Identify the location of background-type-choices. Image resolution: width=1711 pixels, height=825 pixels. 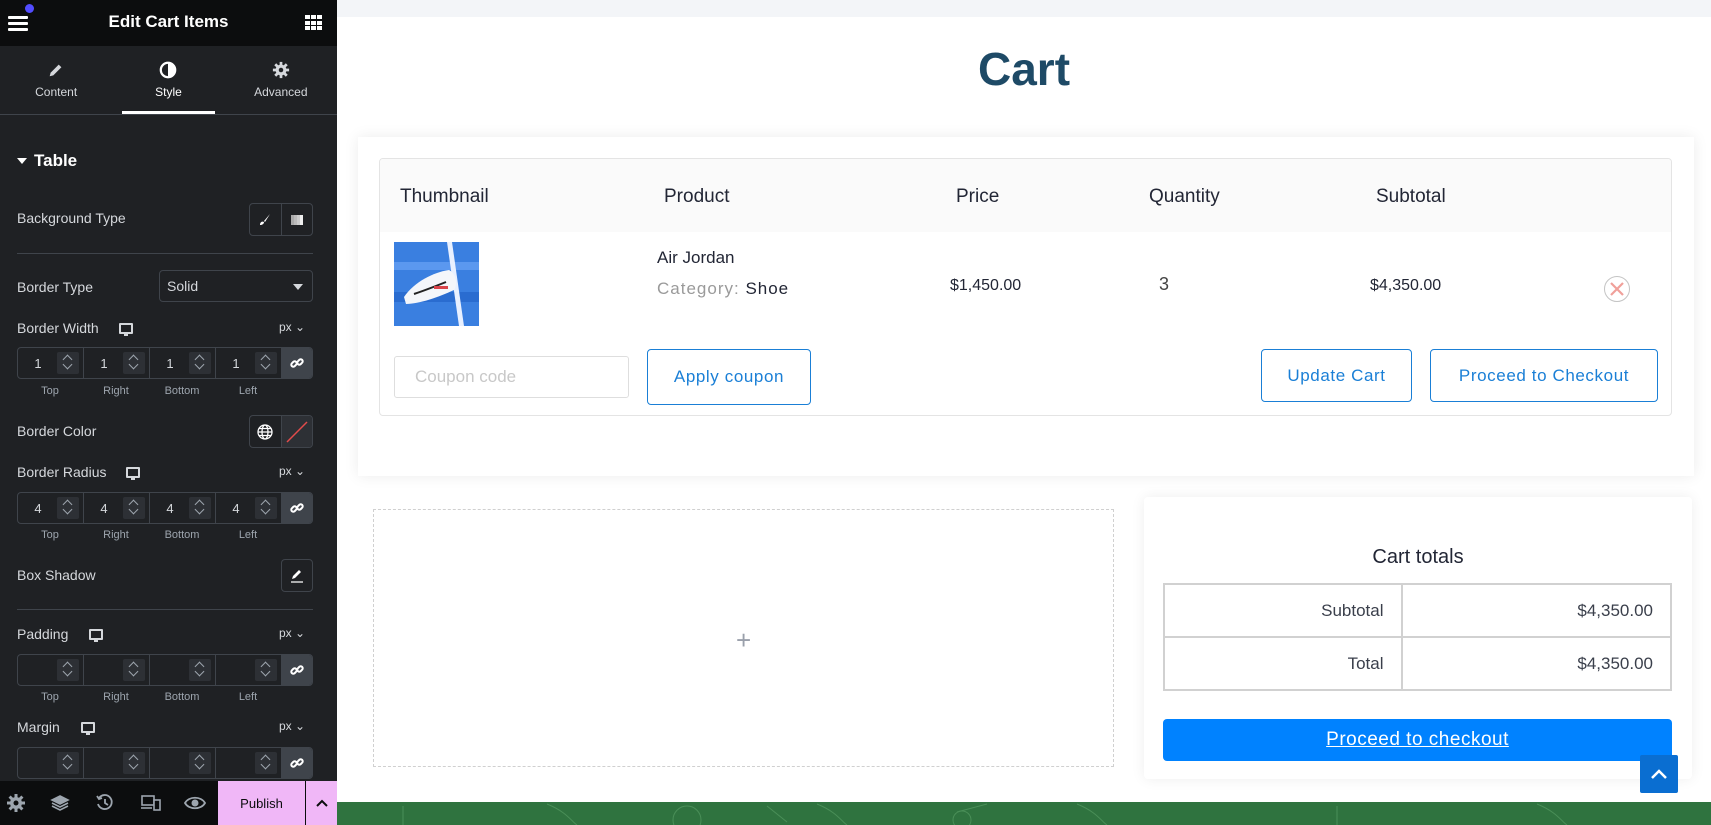
(281, 219).